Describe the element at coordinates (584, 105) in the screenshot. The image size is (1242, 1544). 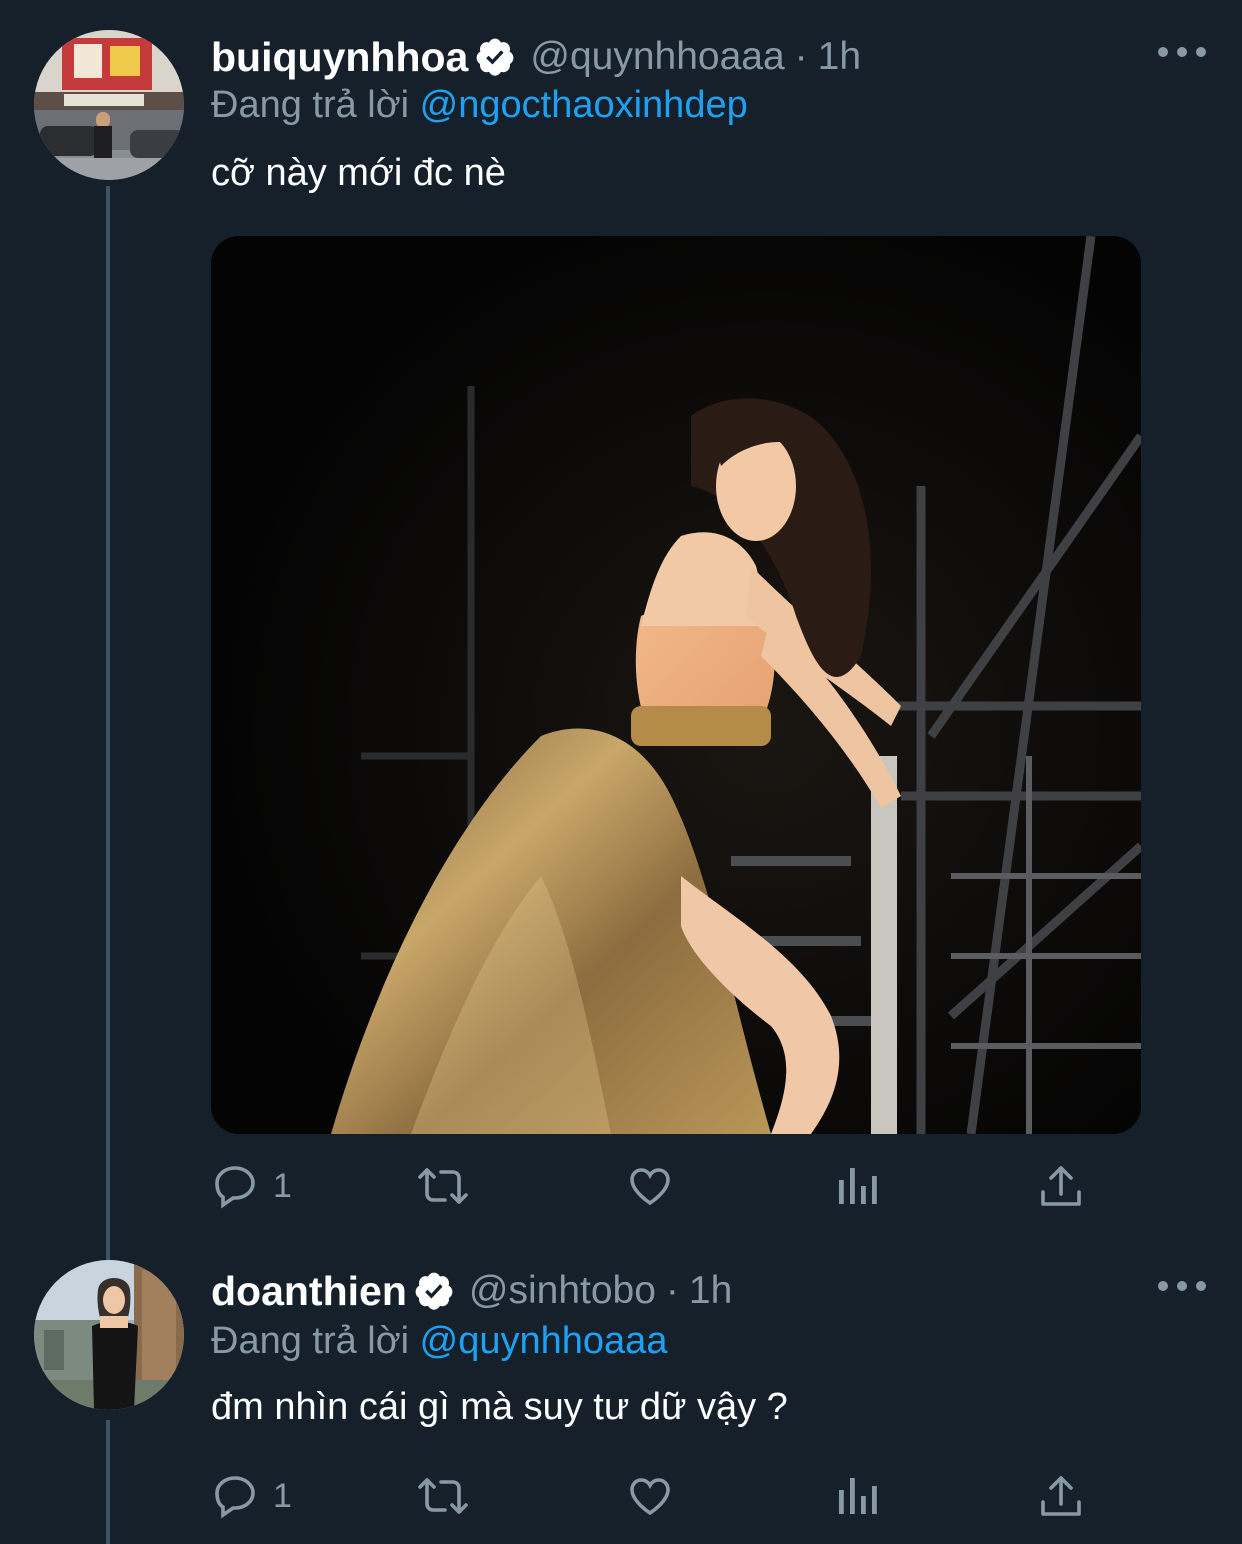
I see `reply-mention-link: @ngocthaoxinhdep` at that location.